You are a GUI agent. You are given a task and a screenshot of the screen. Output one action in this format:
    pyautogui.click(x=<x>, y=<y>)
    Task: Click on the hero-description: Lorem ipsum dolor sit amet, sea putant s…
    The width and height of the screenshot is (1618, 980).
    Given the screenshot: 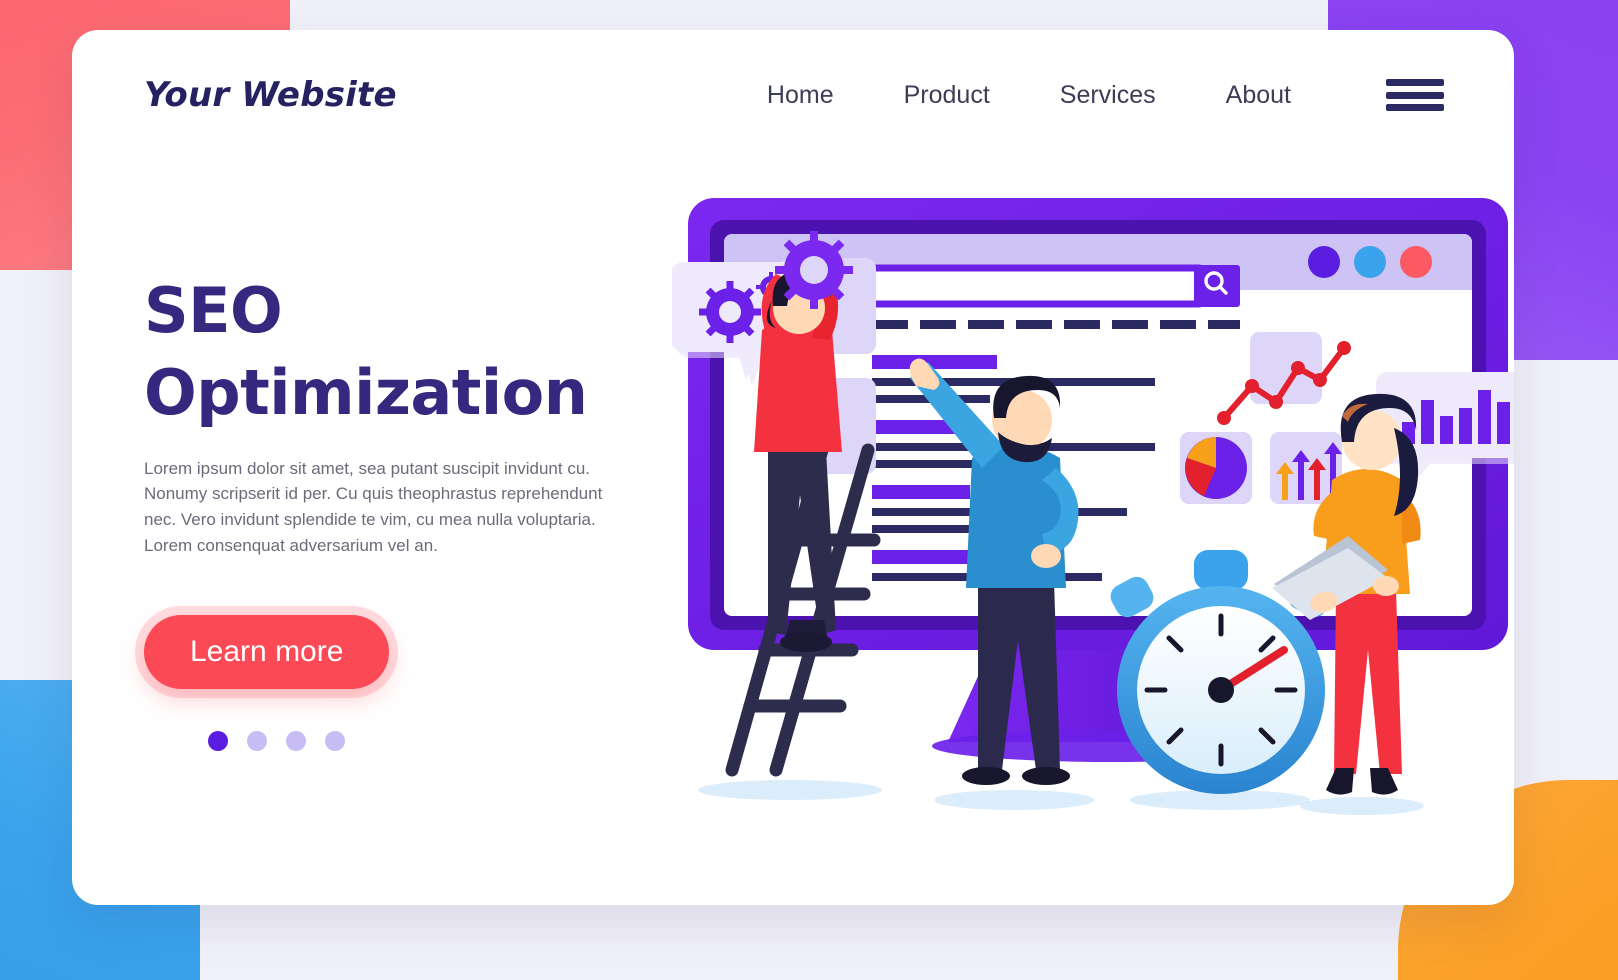 What is the action you would take?
    pyautogui.click(x=373, y=507)
    